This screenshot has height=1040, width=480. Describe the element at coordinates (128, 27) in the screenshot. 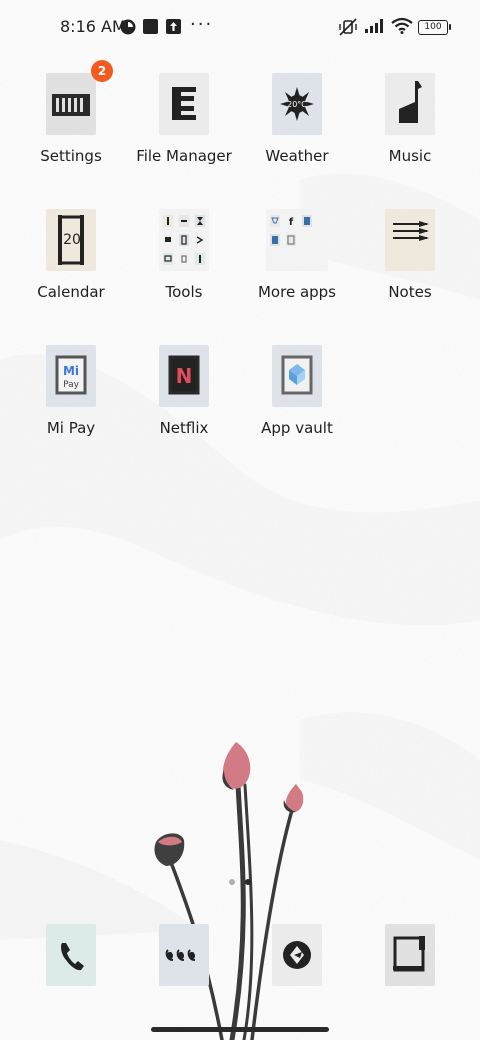

I see `app-notification-icon` at that location.